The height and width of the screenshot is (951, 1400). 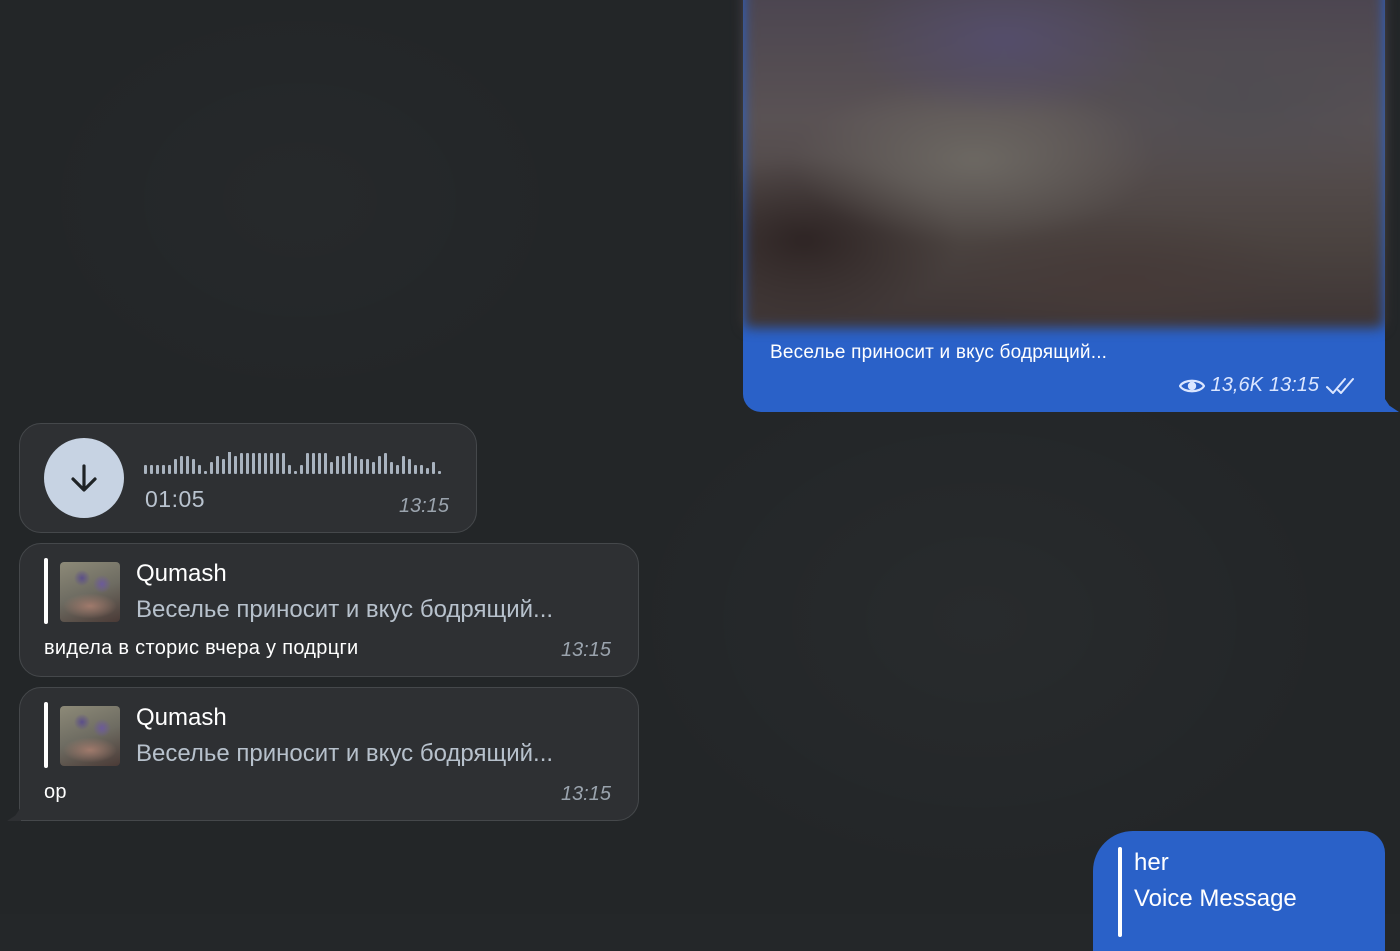 What do you see at coordinates (1236, 385) in the screenshot?
I see `views-count: 13,6K` at bounding box center [1236, 385].